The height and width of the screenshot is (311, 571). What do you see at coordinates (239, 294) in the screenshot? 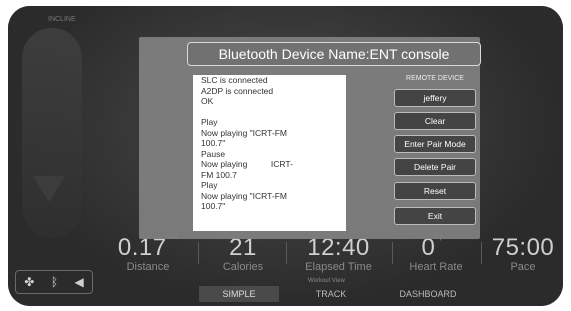
I see `tab-simple: SIMPLE` at bounding box center [239, 294].